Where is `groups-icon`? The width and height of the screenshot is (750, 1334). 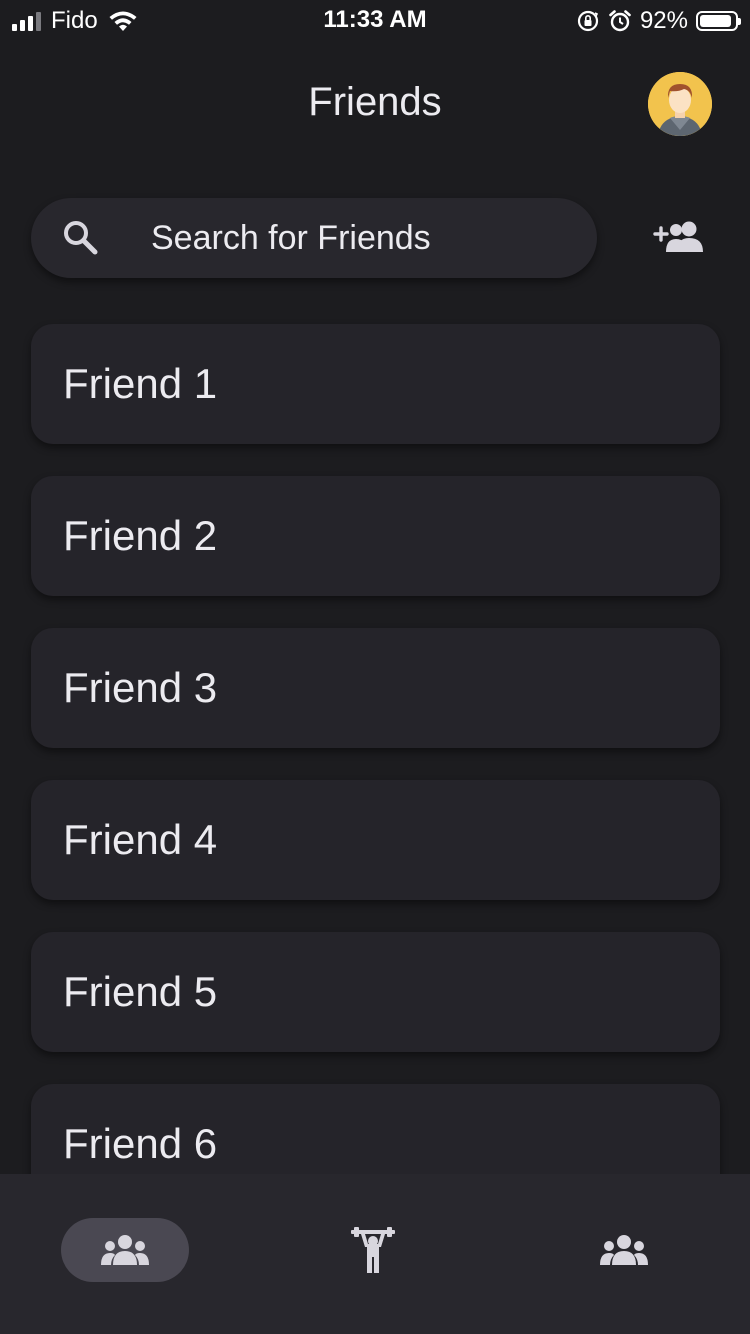 groups-icon is located at coordinates (624, 1250).